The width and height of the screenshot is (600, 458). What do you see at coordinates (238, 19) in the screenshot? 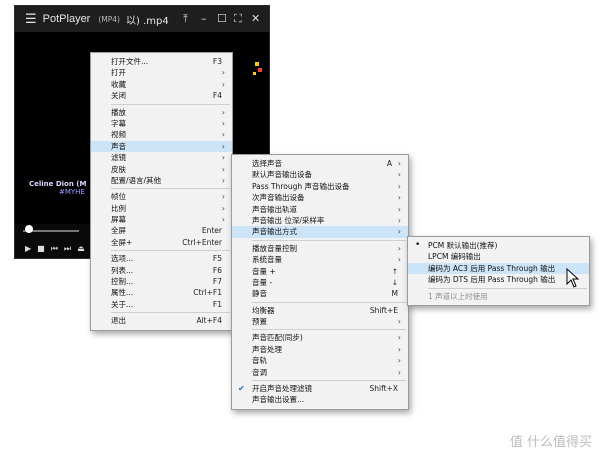
I see `fullscreen-icon: ⛶` at bounding box center [238, 19].